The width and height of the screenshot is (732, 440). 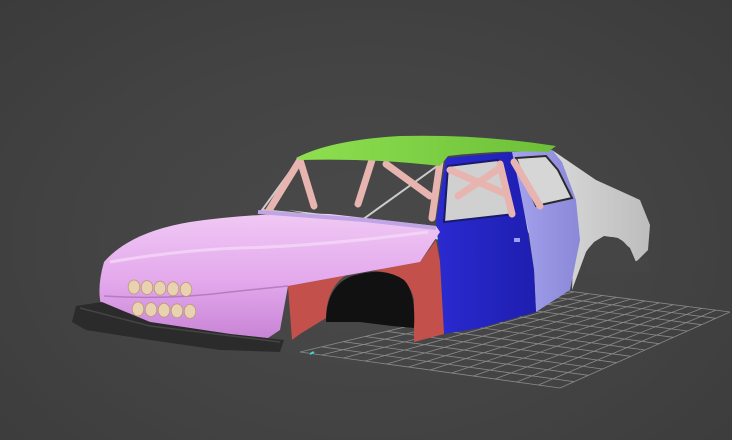 I want to click on windshield-frame, so click(x=350, y=189).